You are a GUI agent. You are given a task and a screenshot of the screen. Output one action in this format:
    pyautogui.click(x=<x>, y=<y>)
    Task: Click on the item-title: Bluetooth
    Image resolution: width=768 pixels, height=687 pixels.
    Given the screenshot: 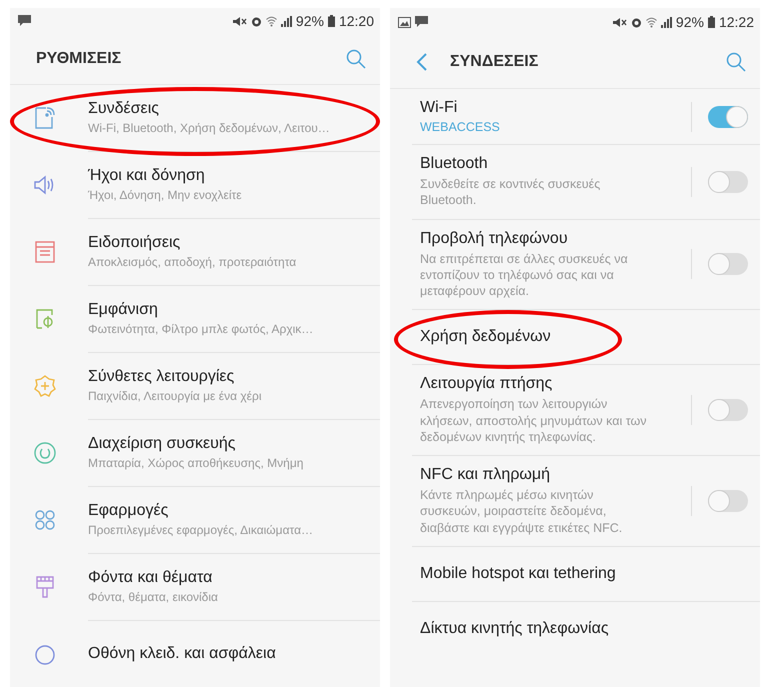 What is the action you would take?
    pyautogui.click(x=454, y=164)
    